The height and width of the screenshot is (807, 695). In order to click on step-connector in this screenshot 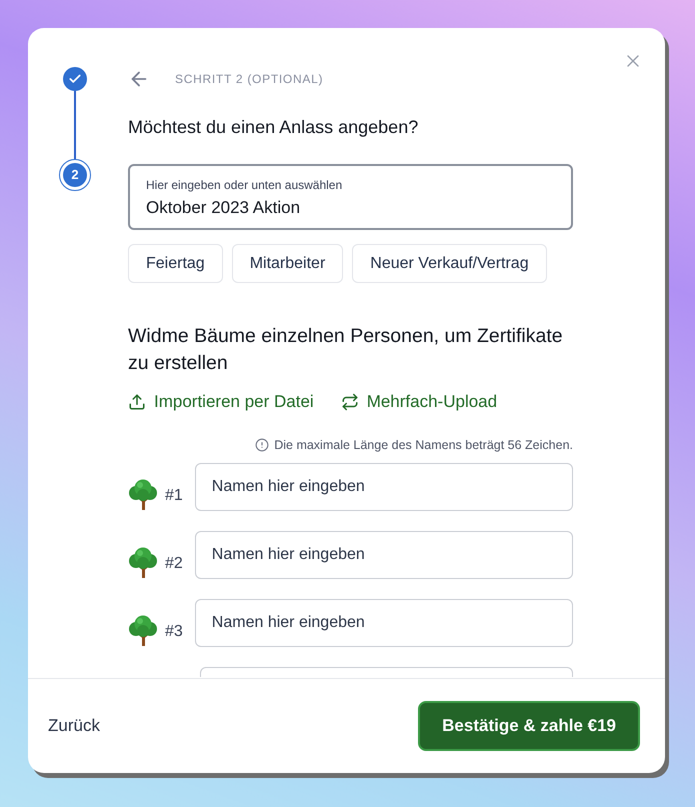, I will do `click(75, 125)`.